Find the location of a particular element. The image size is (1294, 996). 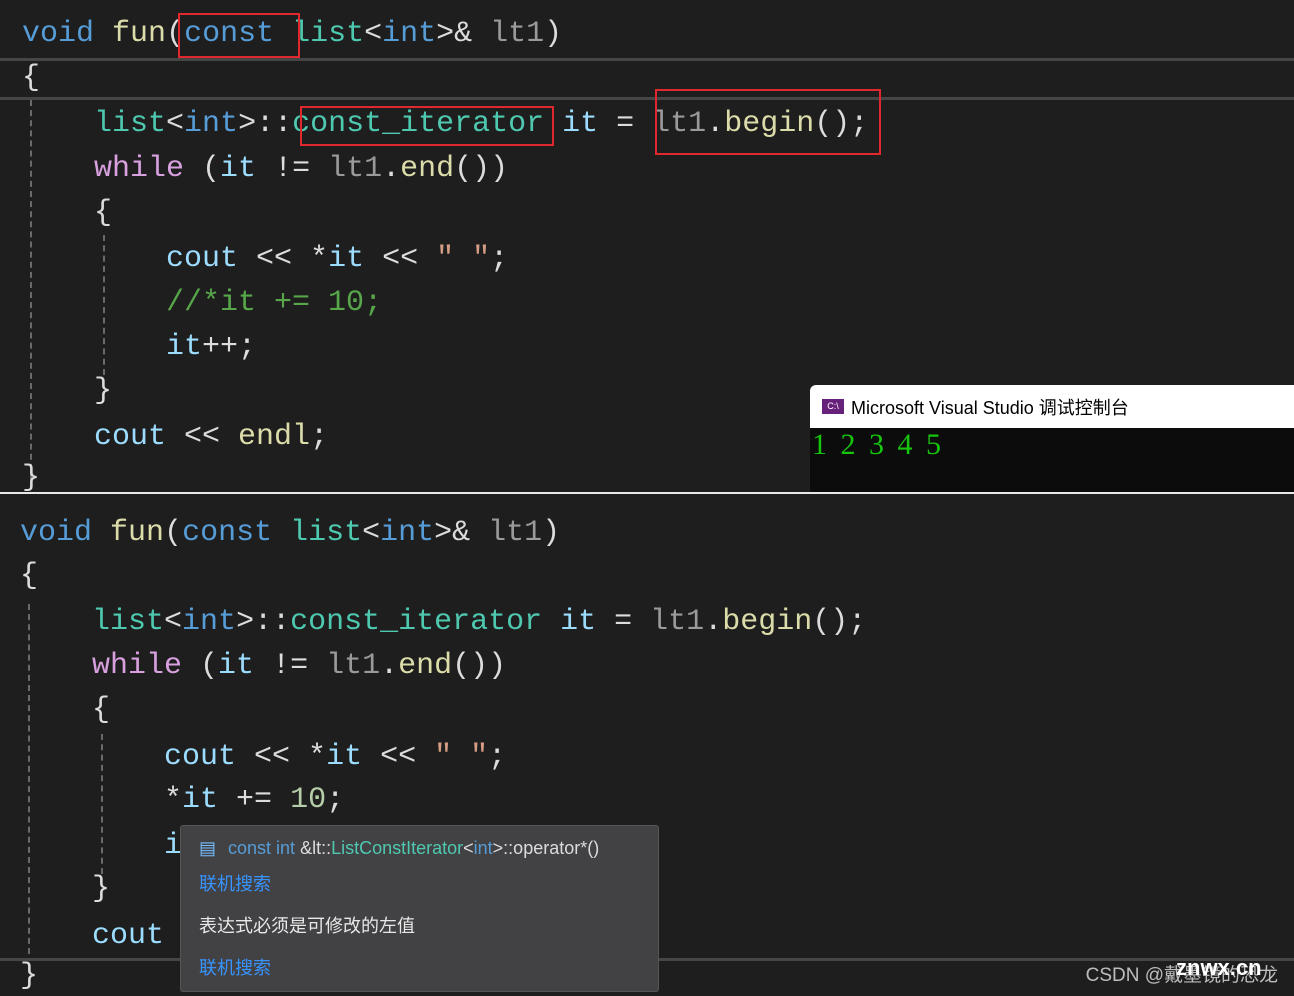

code-token: cout is located at coordinates (202, 259).